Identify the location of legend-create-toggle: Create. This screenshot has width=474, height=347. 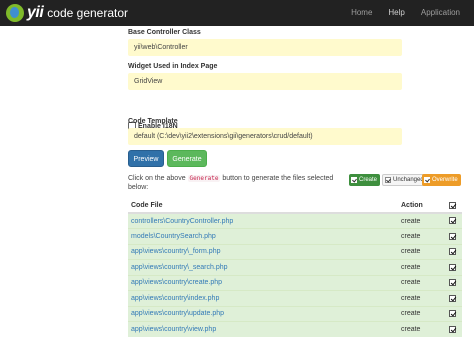
(365, 180).